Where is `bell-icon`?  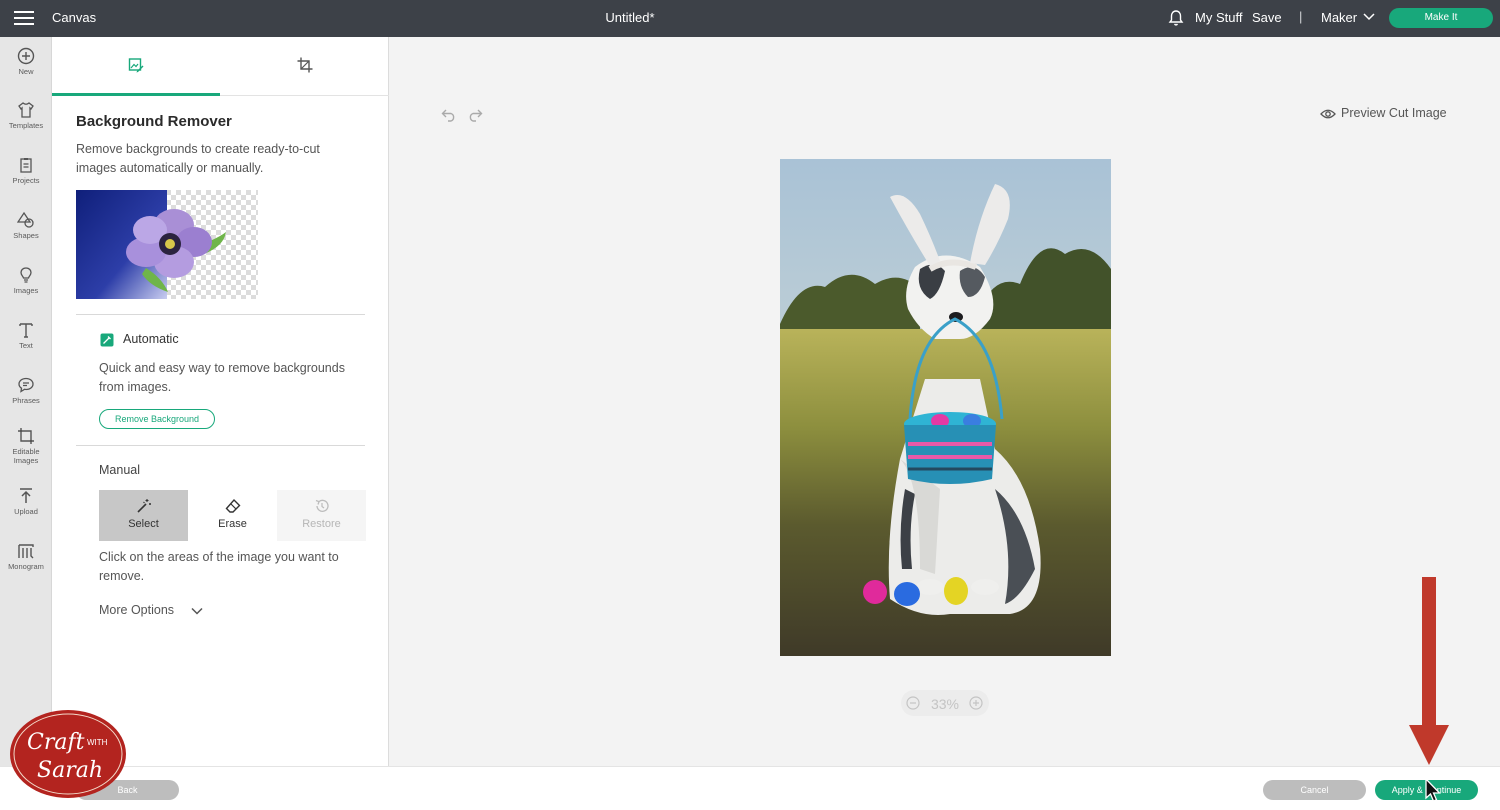 bell-icon is located at coordinates (1176, 18).